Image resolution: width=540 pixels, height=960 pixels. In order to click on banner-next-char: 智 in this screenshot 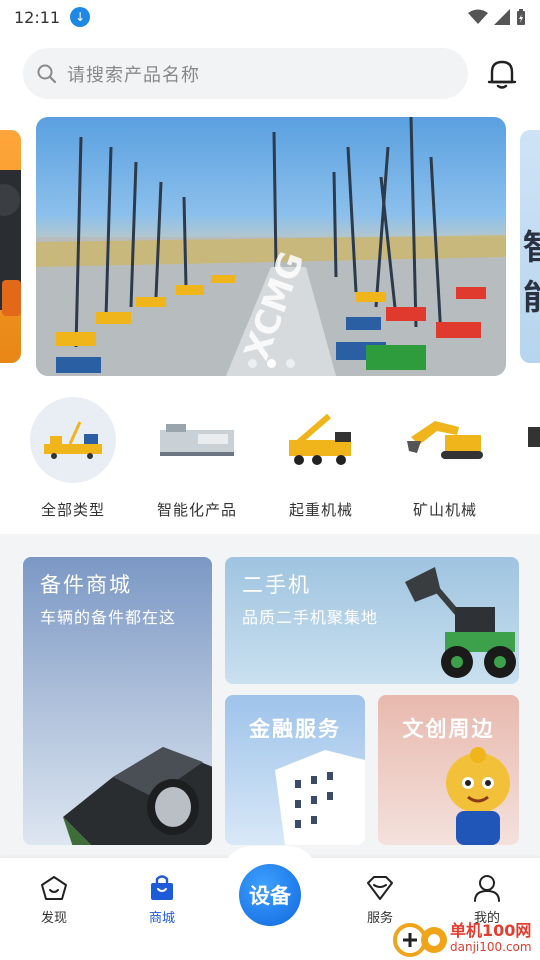, I will do `click(531, 244)`.